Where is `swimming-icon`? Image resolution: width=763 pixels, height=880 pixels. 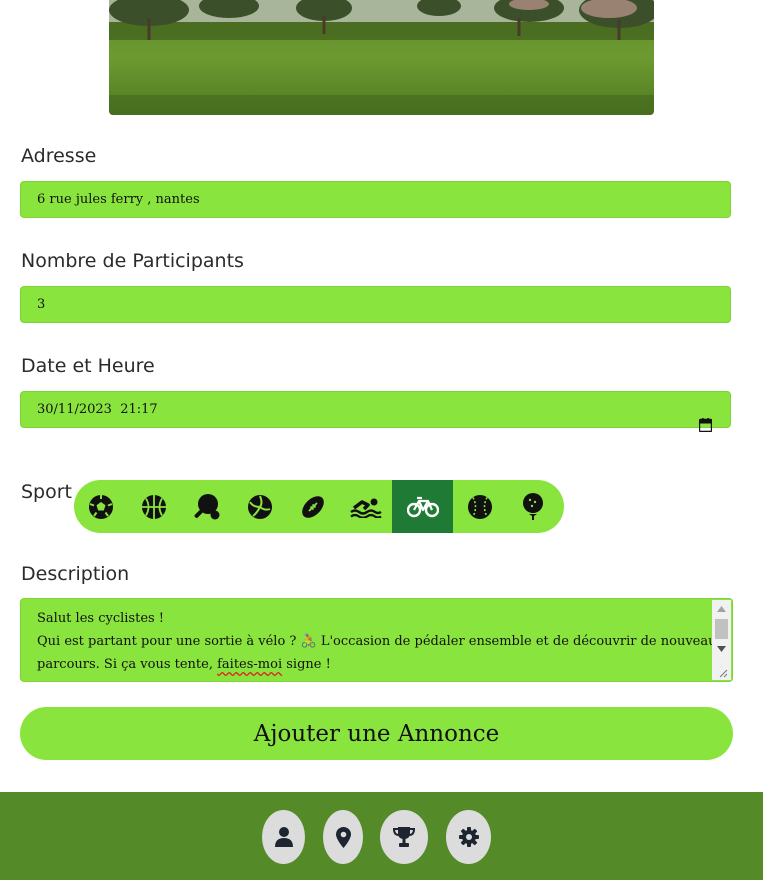
swimming-icon is located at coordinates (365, 508).